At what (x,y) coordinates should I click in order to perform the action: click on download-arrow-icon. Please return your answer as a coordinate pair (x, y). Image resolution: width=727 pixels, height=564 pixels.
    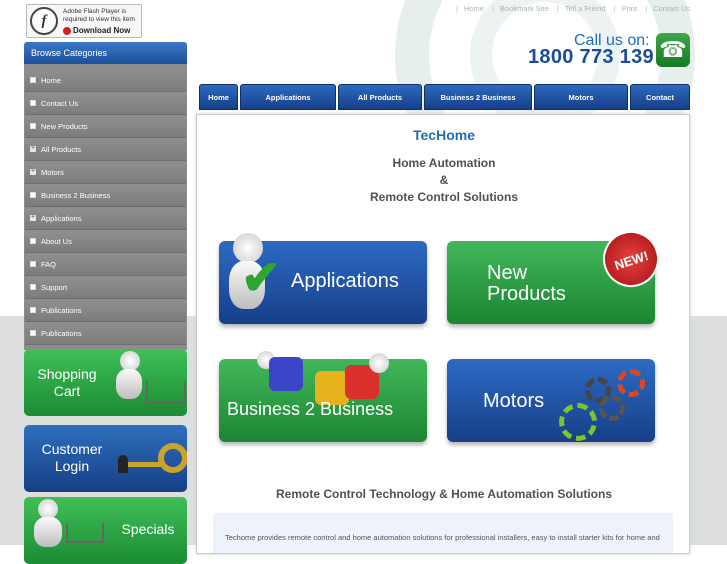
    Looking at the image, I should click on (67, 31).